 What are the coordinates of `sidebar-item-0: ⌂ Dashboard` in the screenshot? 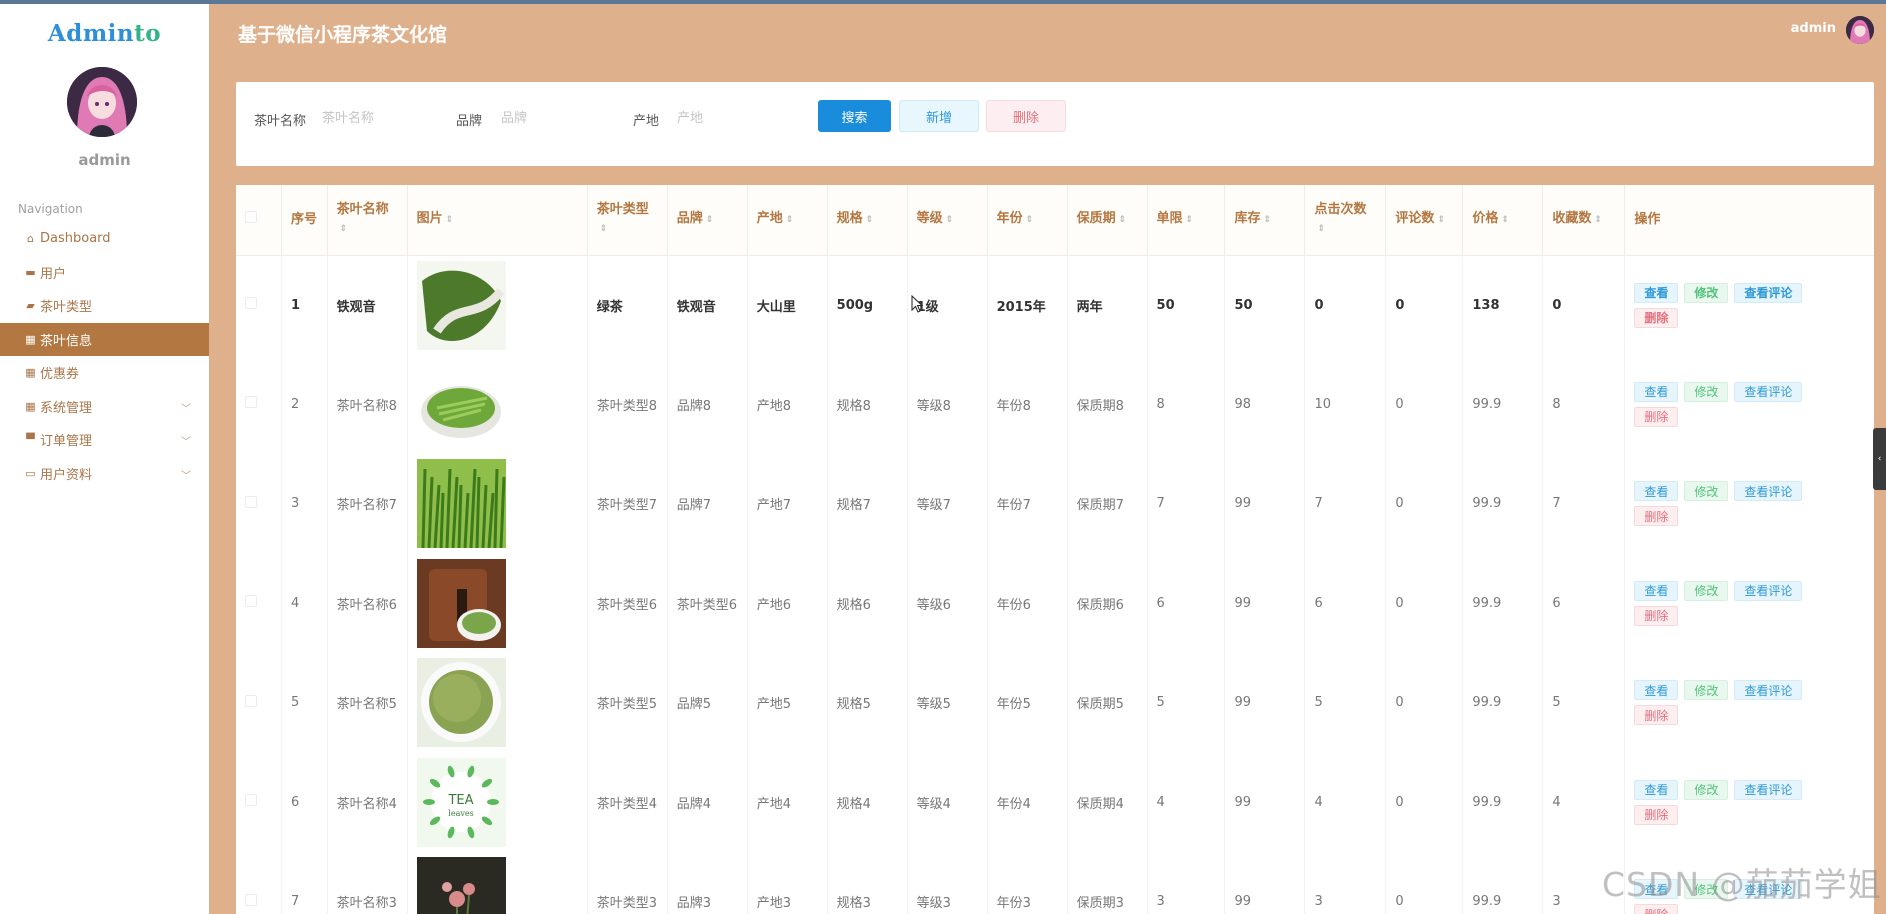 It's located at (104, 239).